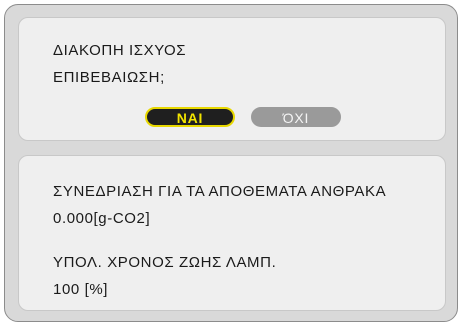  What do you see at coordinates (220, 191) in the screenshot?
I see `carbon-savings-label: ΣΥΝΕΔΡΙΑΣΗ ΓΙΑ ΤΑ ΑΠΟΘΕΜΑΤΑ ΑΝΘΡΑΚΑ` at bounding box center [220, 191].